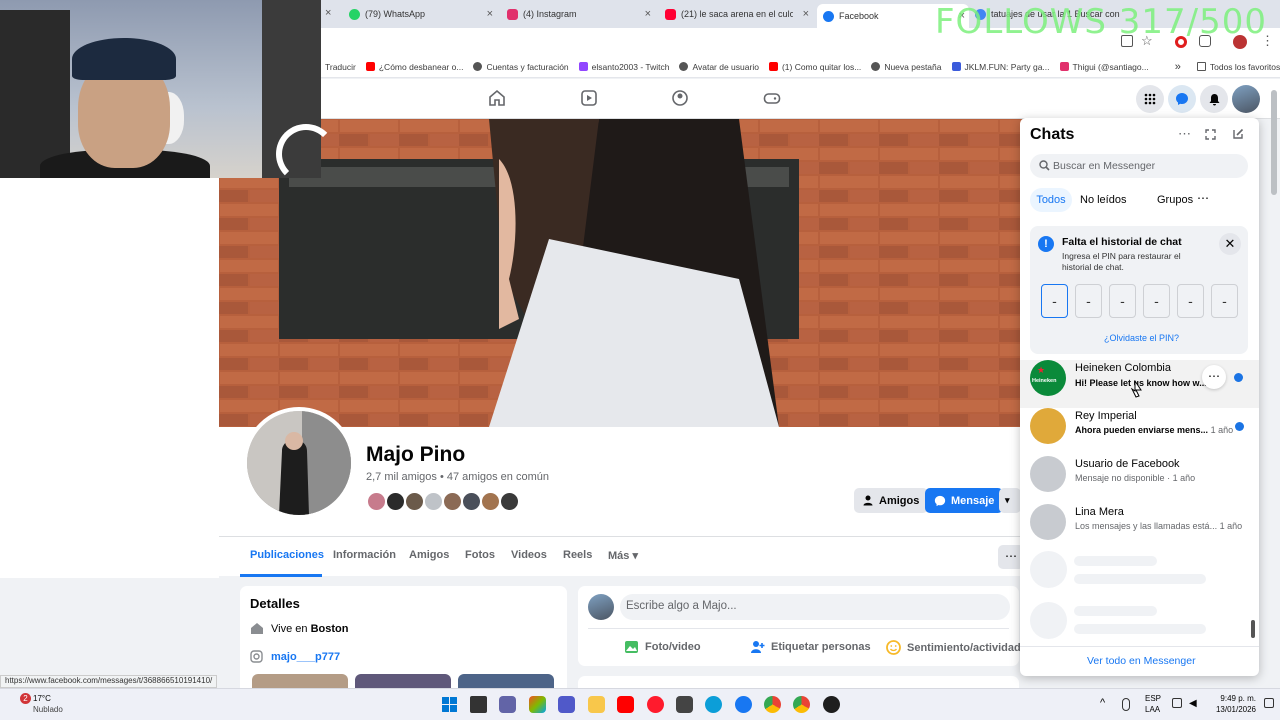  I want to click on language-layout: LAA, so click(1152, 709).